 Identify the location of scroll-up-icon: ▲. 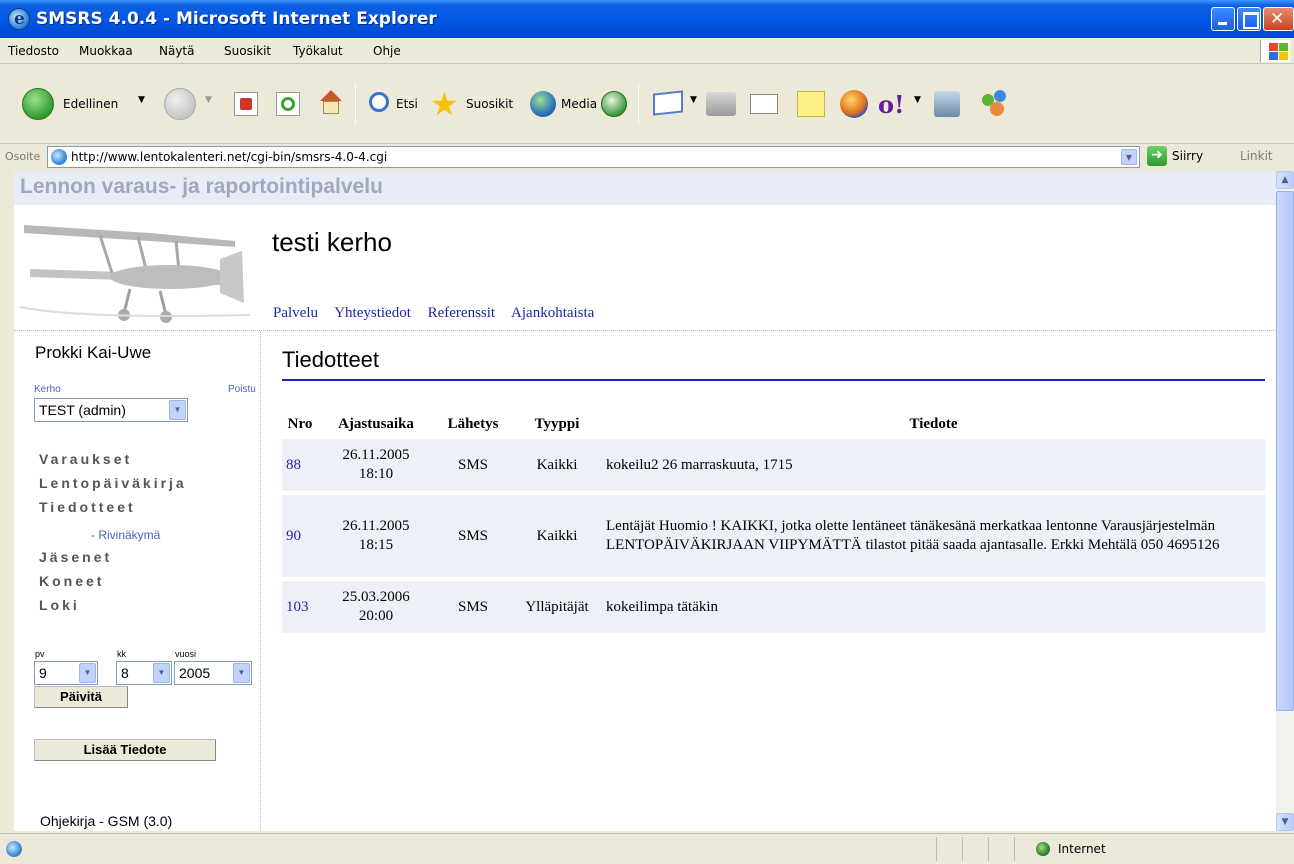
(1285, 180).